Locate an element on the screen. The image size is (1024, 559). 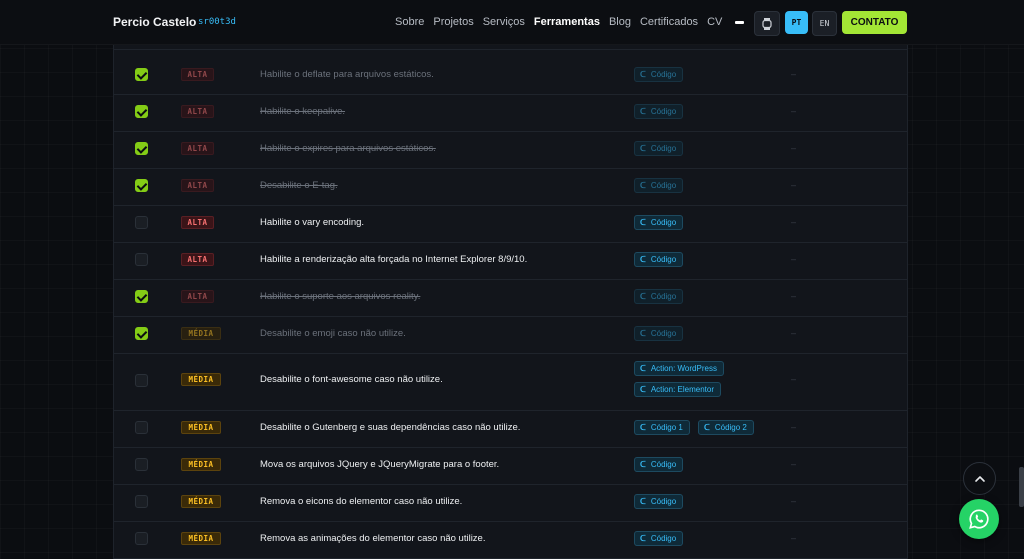
theme-toggle-icon is located at coordinates (739, 22).